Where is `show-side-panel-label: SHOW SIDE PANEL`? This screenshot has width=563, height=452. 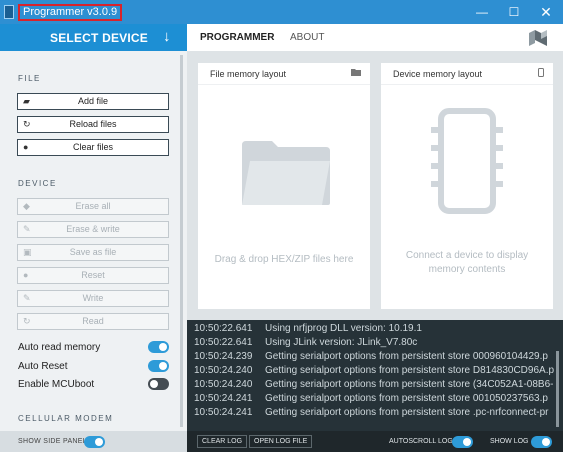
show-side-panel-label: SHOW SIDE PANEL is located at coordinates (52, 441).